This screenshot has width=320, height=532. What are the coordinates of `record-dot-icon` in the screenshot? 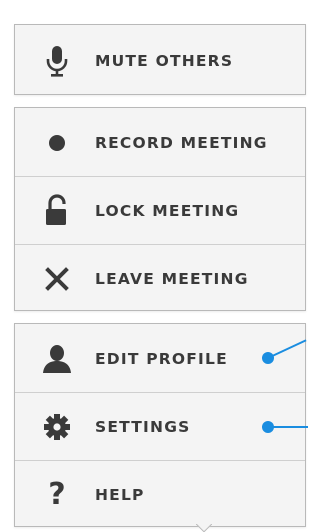 It's located at (57, 143).